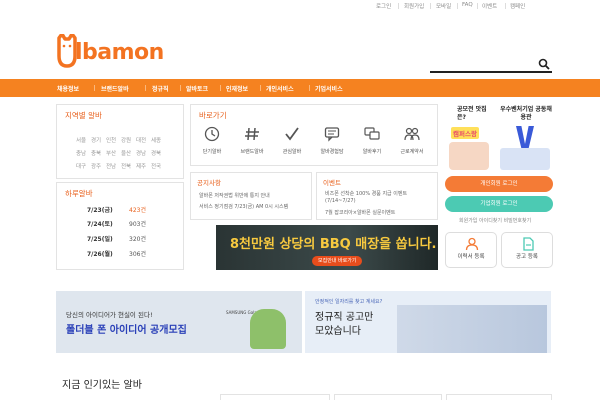 The height and width of the screenshot is (400, 600). I want to click on region-item: 광주, so click(96, 166).